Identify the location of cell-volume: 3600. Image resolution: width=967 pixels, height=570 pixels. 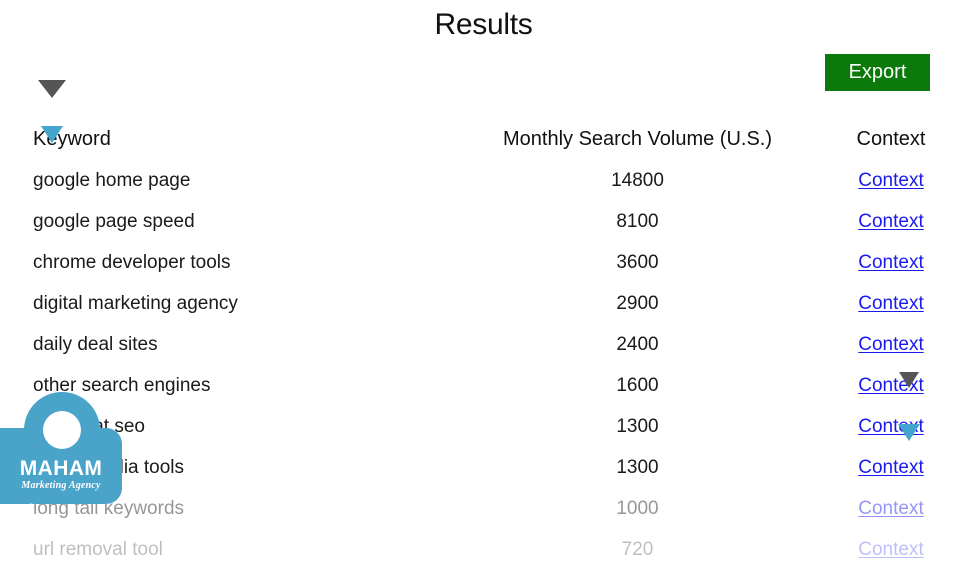
(637, 262).